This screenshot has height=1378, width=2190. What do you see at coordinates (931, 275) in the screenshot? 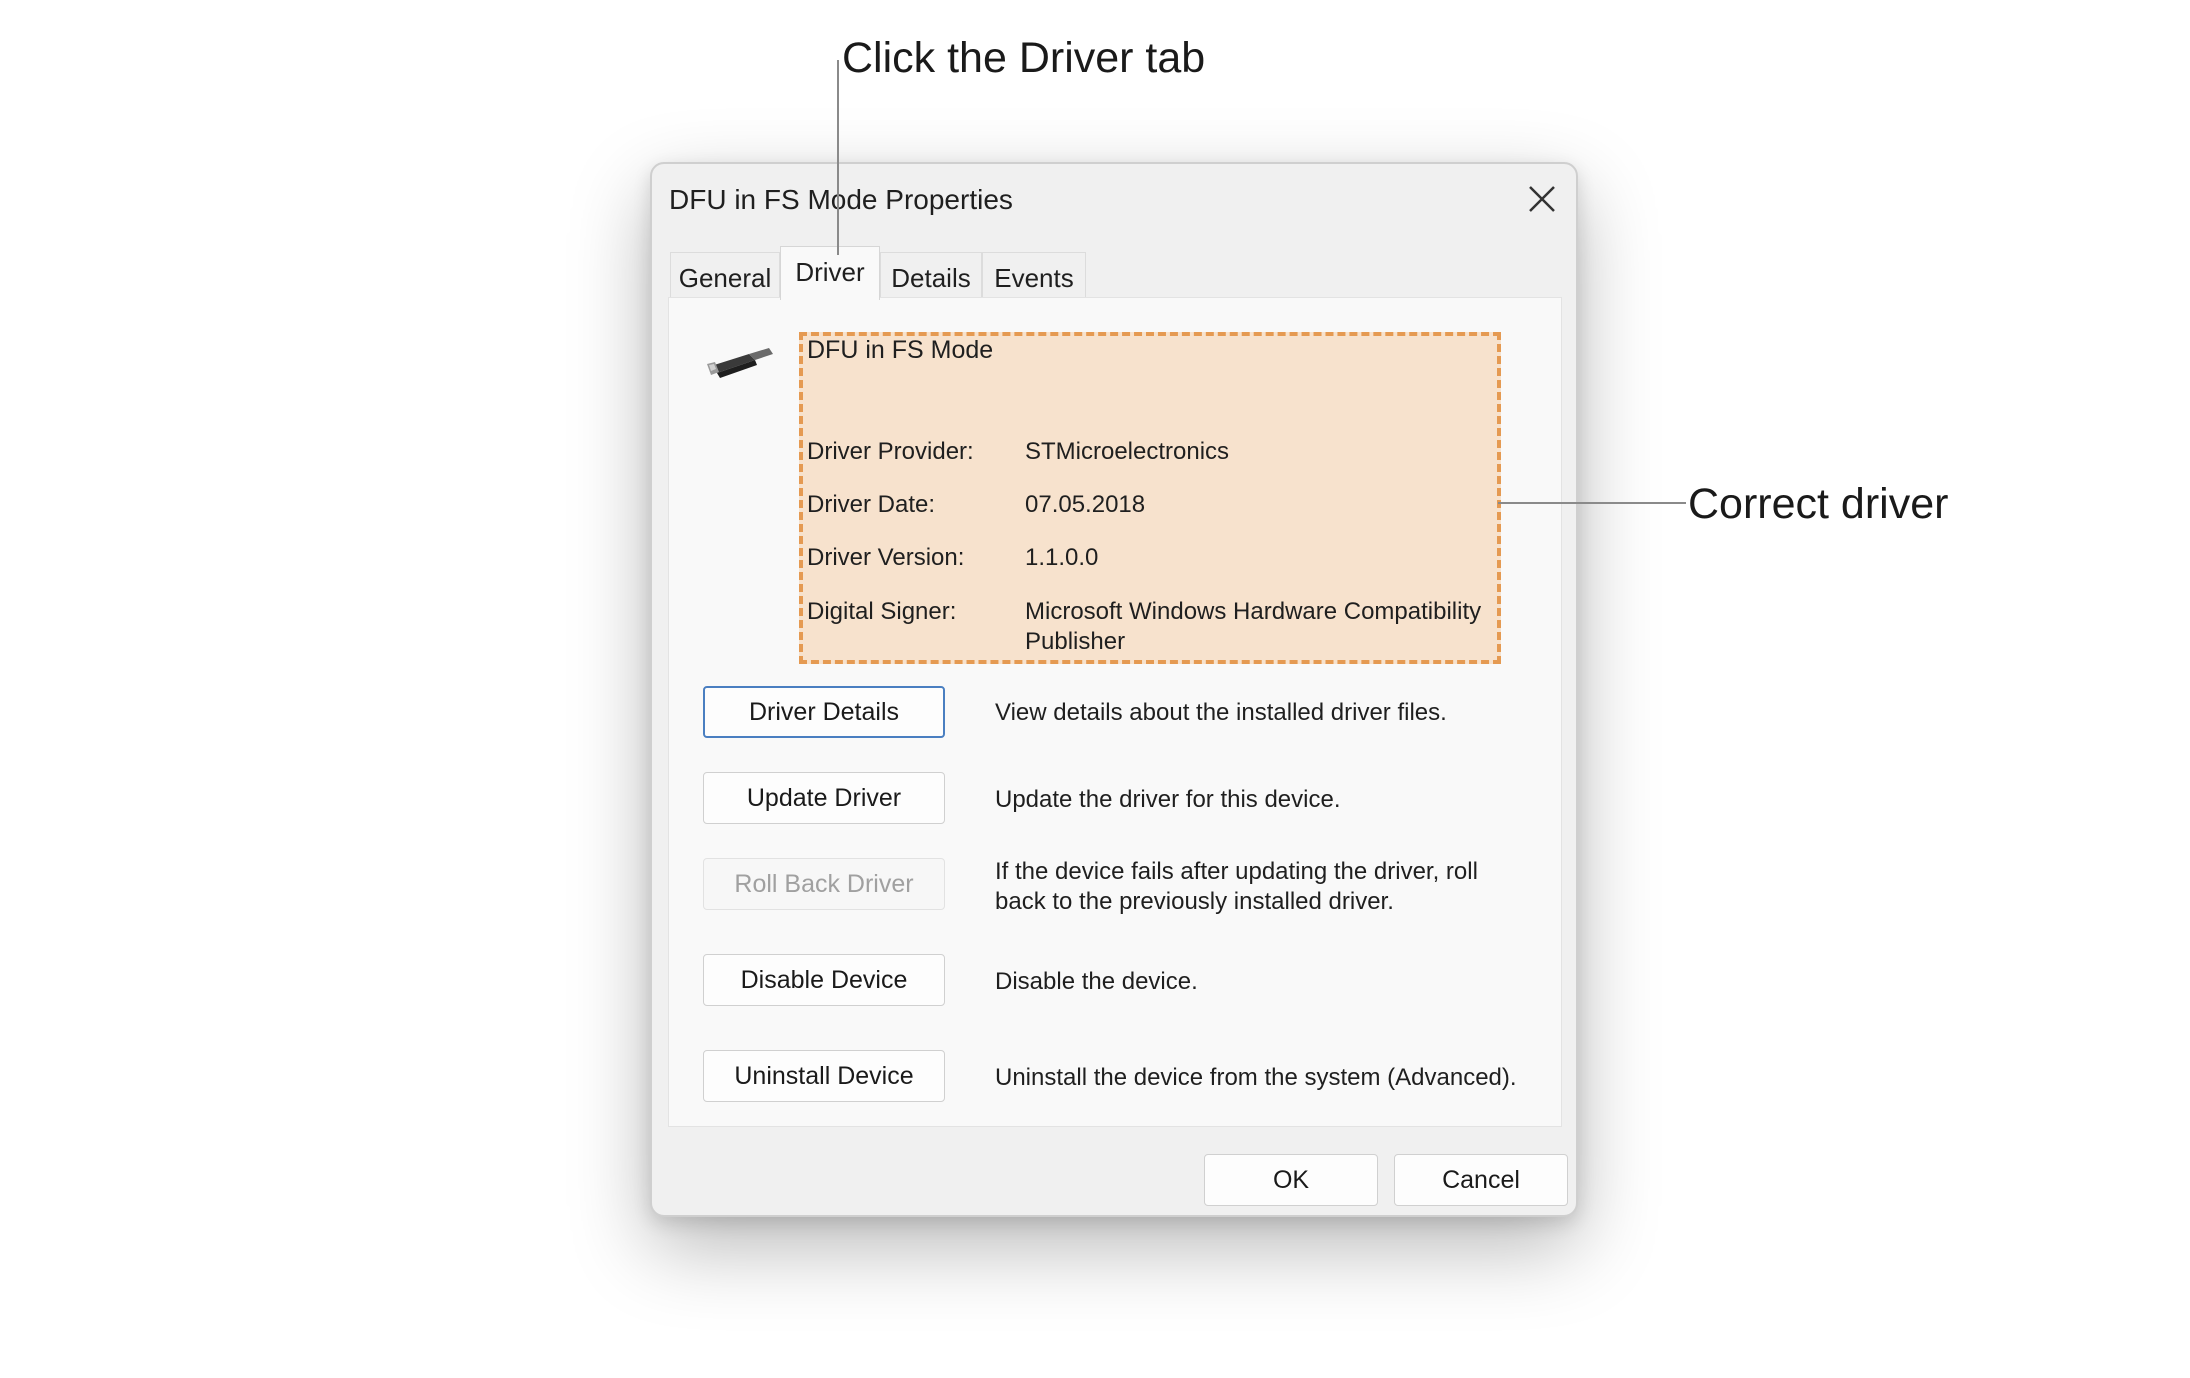
I see `tab-details: Details` at bounding box center [931, 275].